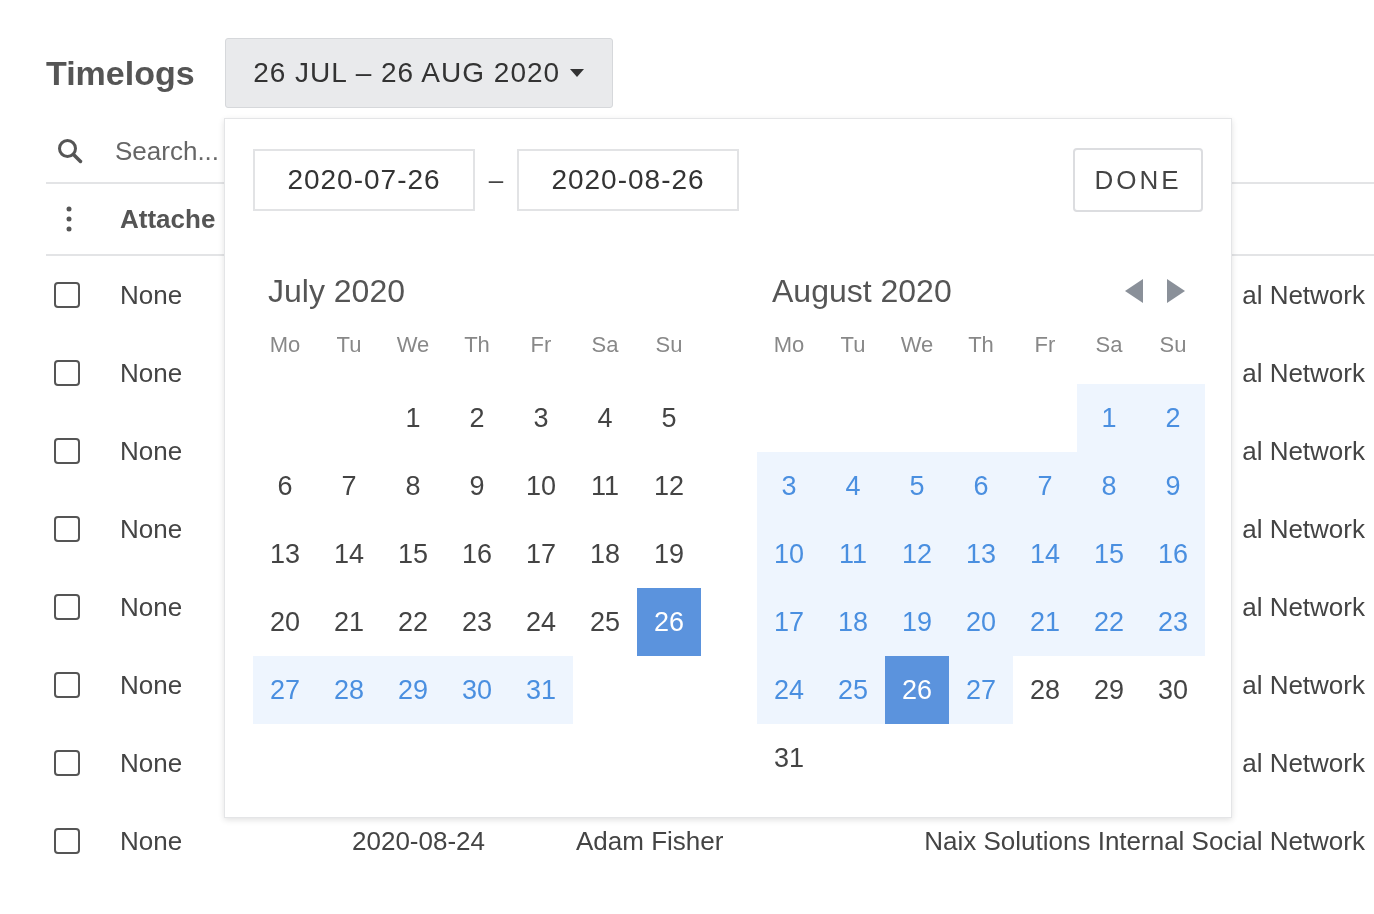 The height and width of the screenshot is (914, 1374). I want to click on calendar-day: 20, so click(285, 622).